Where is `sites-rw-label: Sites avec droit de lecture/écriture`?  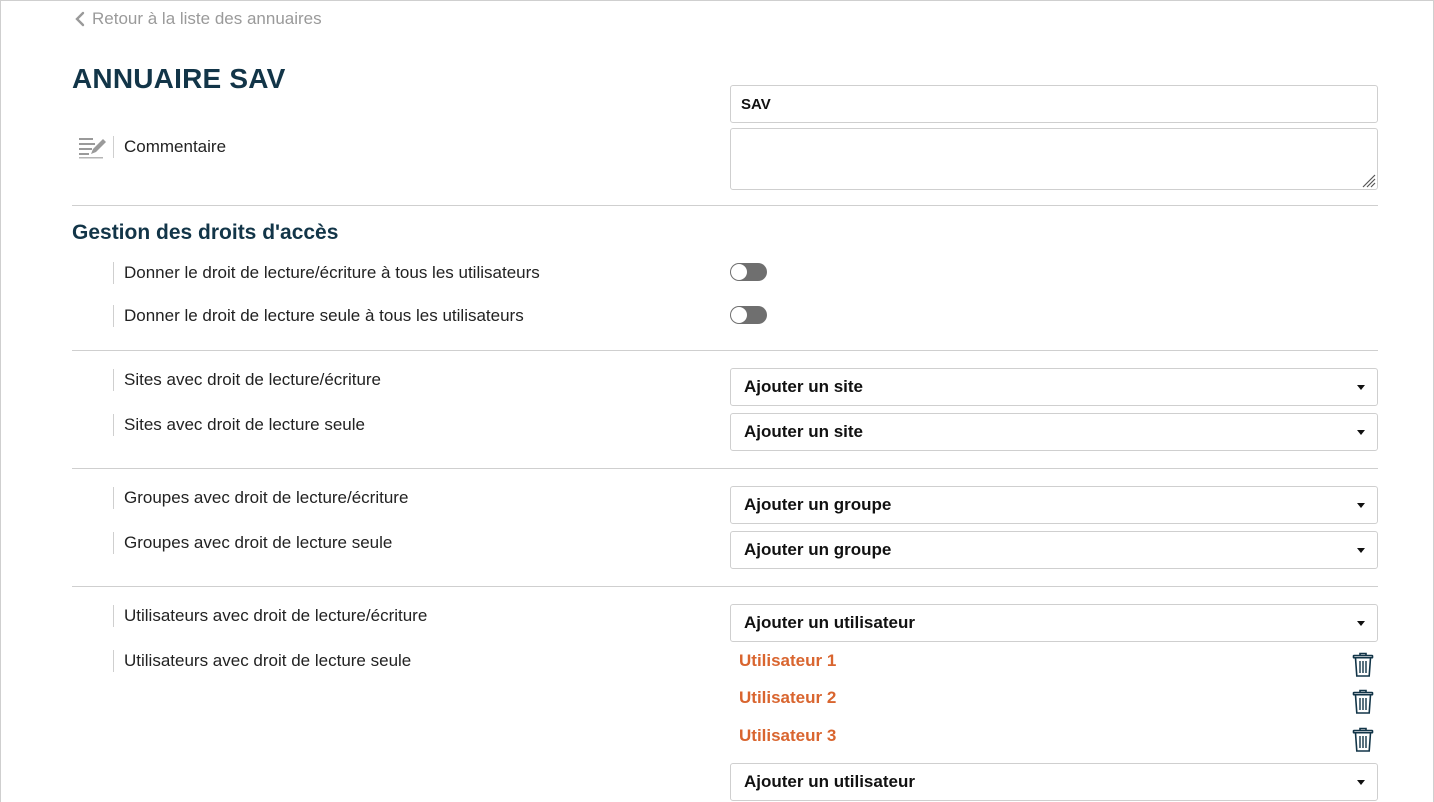
sites-rw-label: Sites avec droit de lecture/écriture is located at coordinates (253, 379).